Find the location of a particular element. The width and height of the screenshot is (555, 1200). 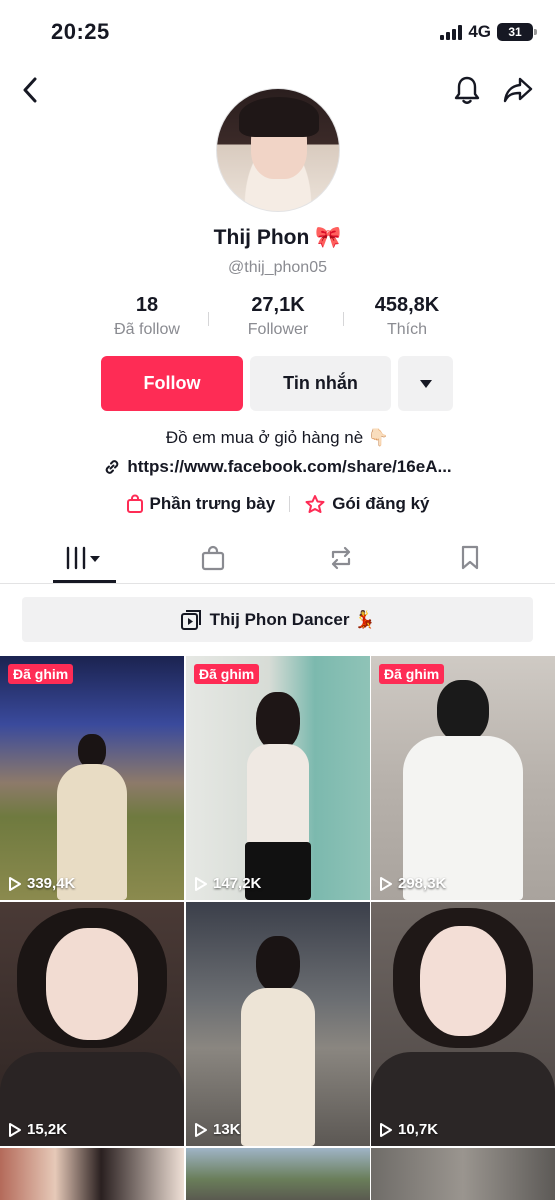

view-count: 298,3K is located at coordinates (412, 883).